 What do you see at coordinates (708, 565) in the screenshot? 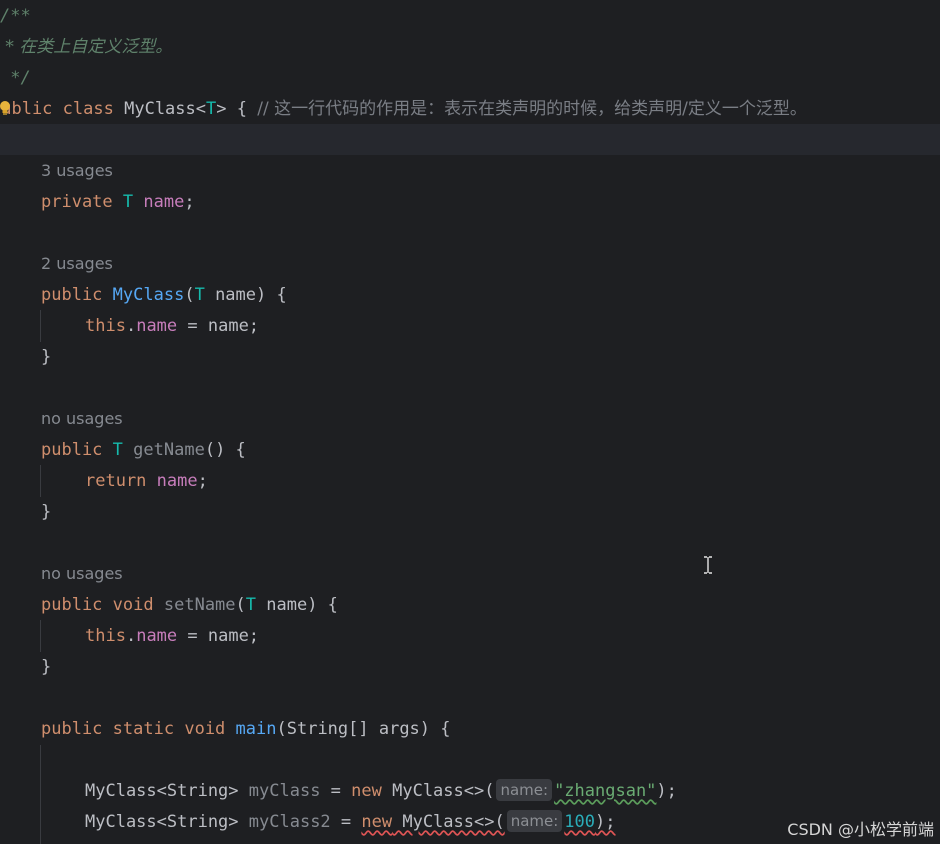
I see `text-cursor-icon` at bounding box center [708, 565].